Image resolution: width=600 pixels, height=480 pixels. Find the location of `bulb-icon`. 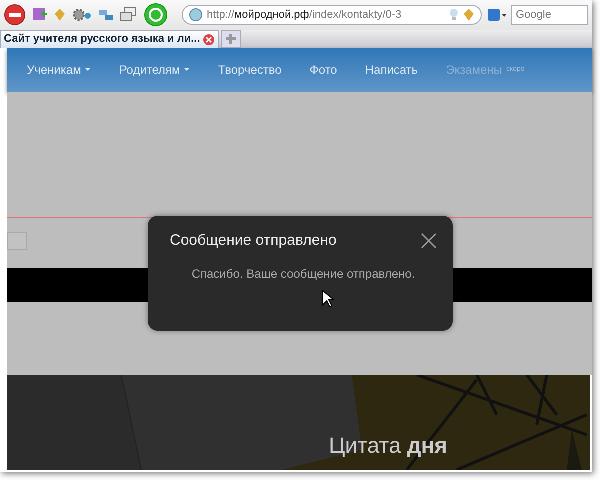

bulb-icon is located at coordinates (454, 15).